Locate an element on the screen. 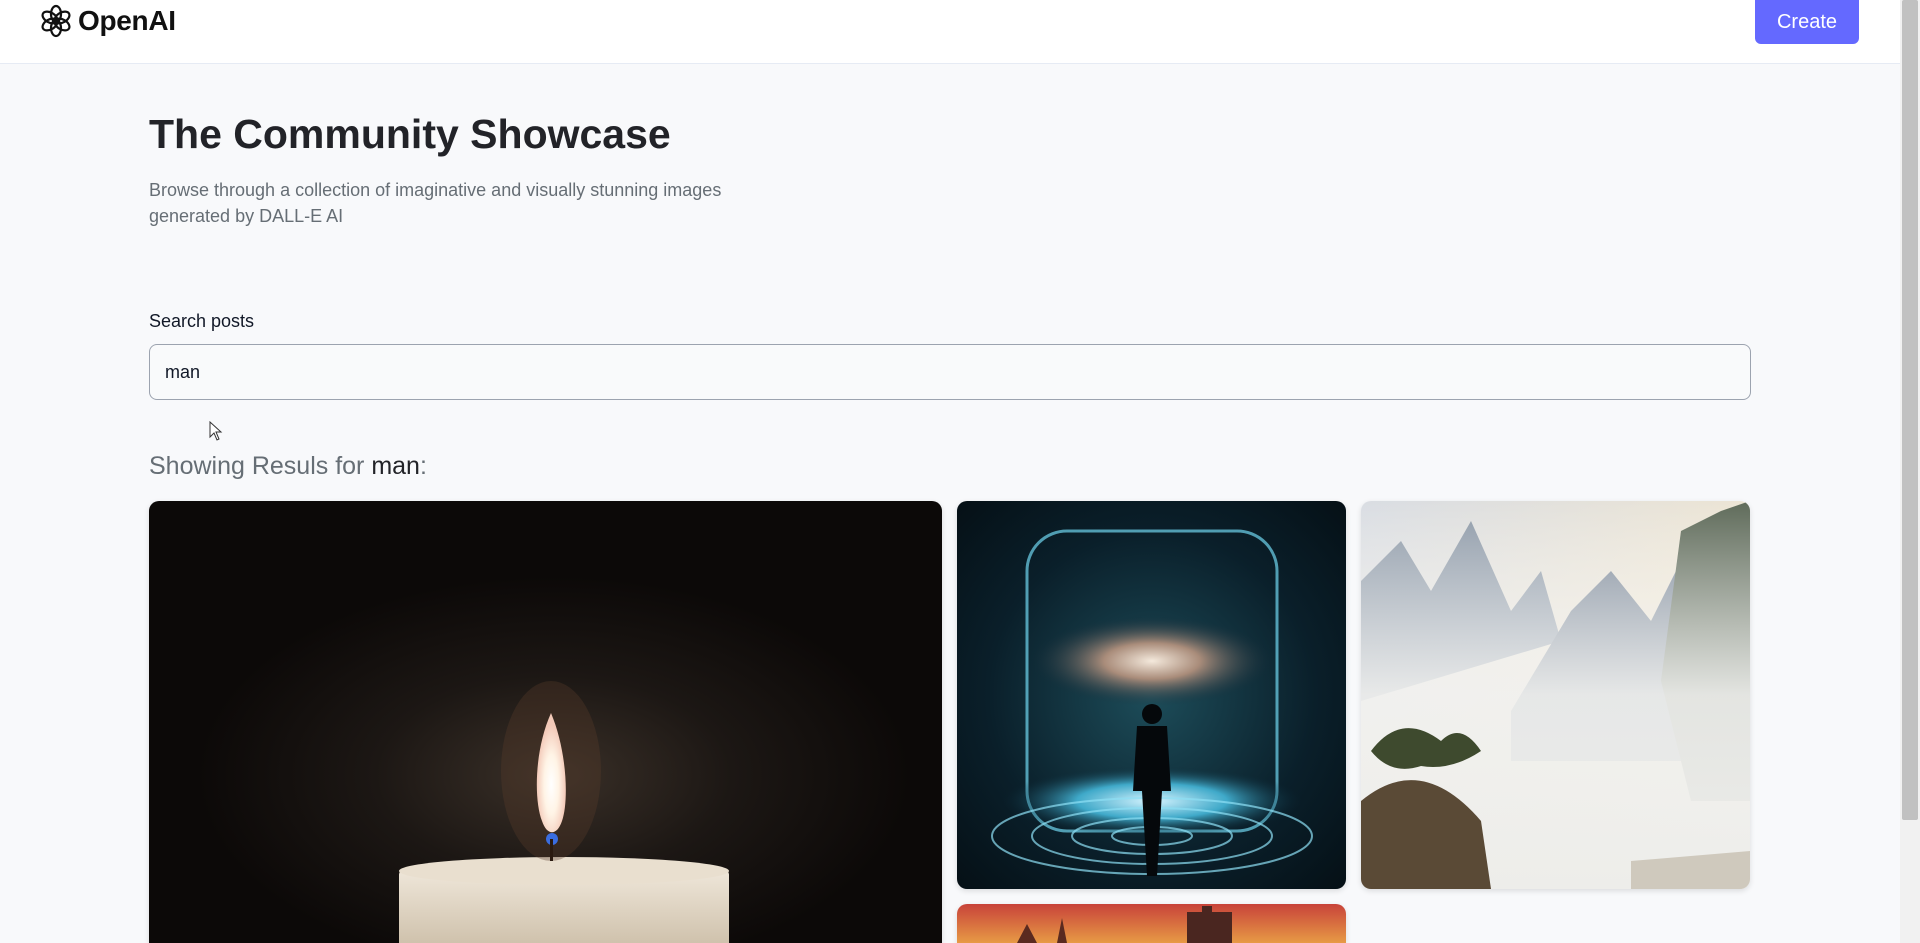 This screenshot has width=1920, height=943. image-card-galaxy-portal is located at coordinates (1151, 695).